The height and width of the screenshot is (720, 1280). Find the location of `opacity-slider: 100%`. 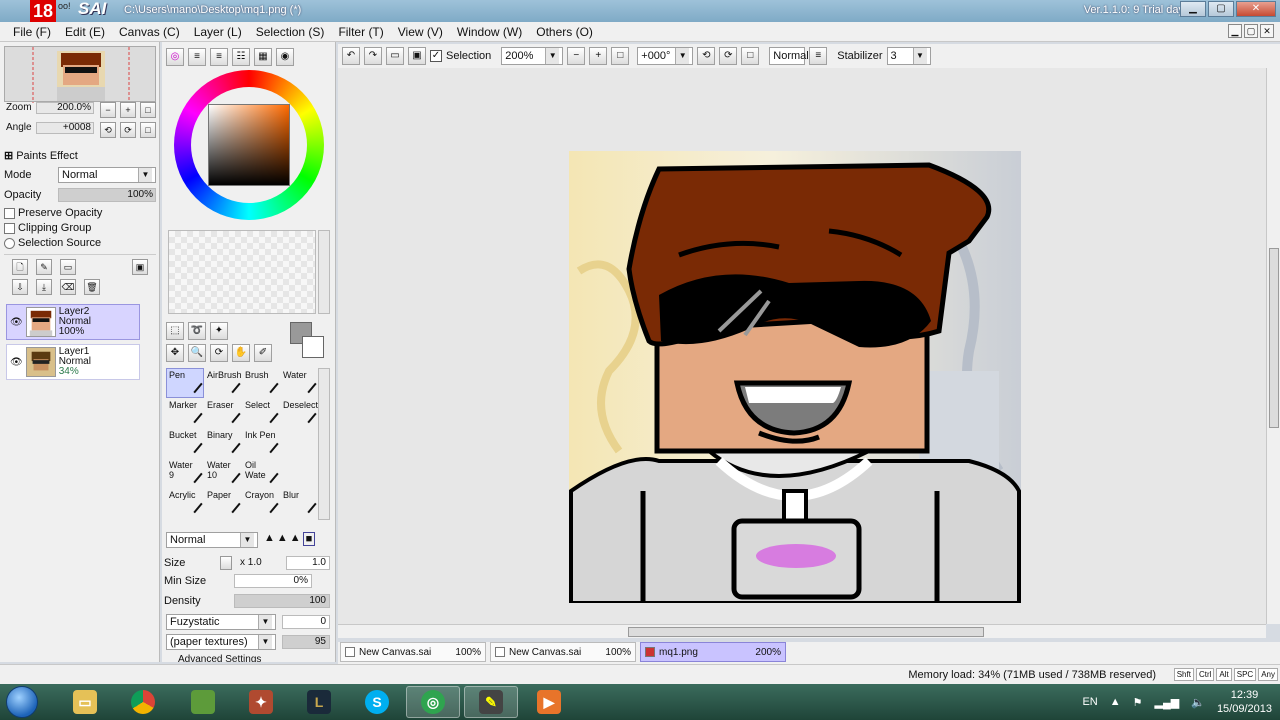

opacity-slider: 100% is located at coordinates (107, 195).